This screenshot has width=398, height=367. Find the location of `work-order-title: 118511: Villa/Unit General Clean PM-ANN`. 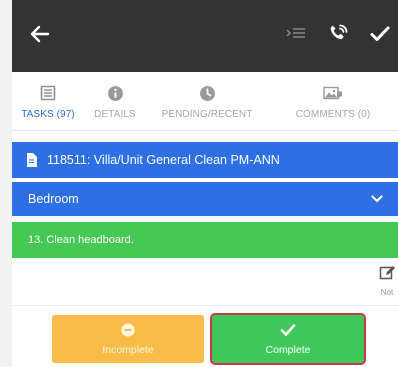

work-order-title: 118511: Villa/Unit General Clean PM-ANN is located at coordinates (163, 160).